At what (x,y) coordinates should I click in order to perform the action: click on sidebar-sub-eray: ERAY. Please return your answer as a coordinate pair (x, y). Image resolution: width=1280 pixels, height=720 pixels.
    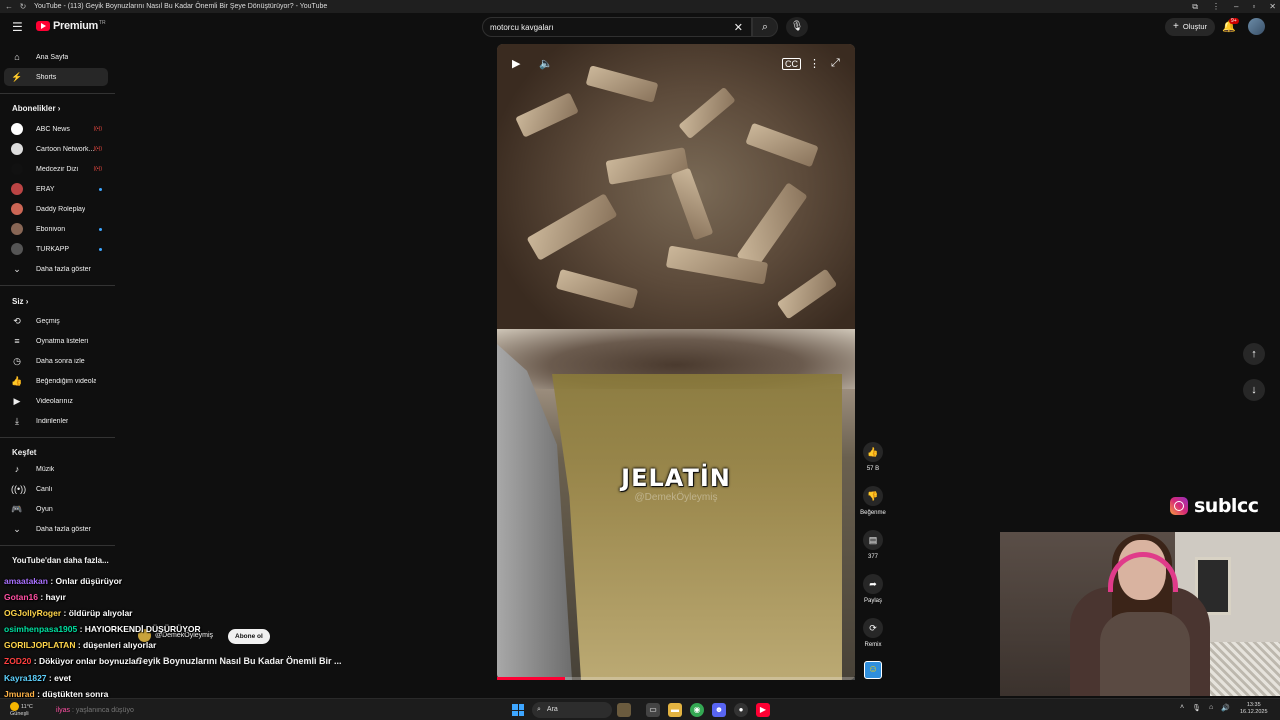
    Looking at the image, I should click on (56, 189).